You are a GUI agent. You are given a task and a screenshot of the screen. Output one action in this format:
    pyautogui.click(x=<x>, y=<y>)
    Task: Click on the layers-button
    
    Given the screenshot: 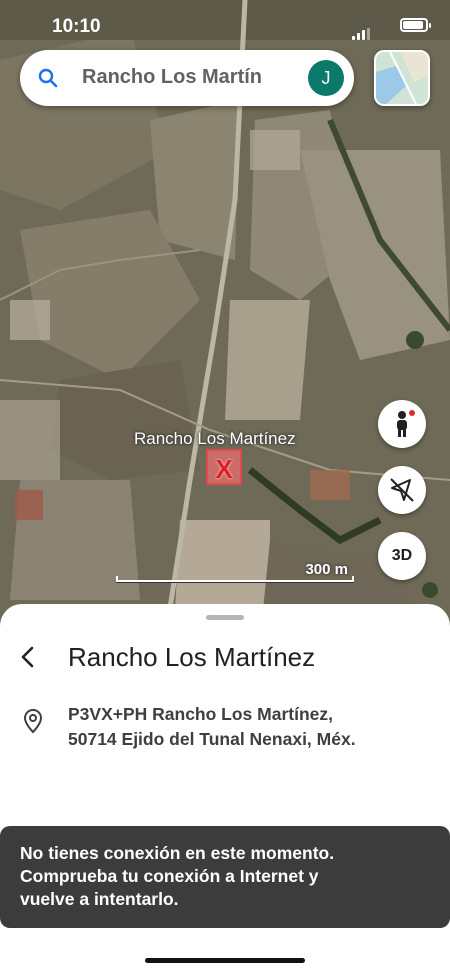 What is the action you would take?
    pyautogui.click(x=402, y=78)
    